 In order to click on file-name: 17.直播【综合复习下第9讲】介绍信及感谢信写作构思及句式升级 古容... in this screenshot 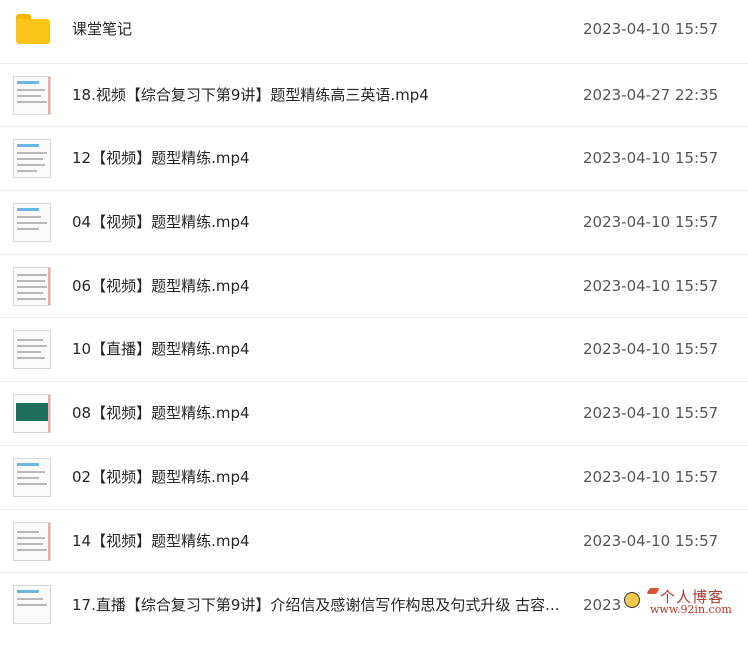, I will do `click(316, 605)`.